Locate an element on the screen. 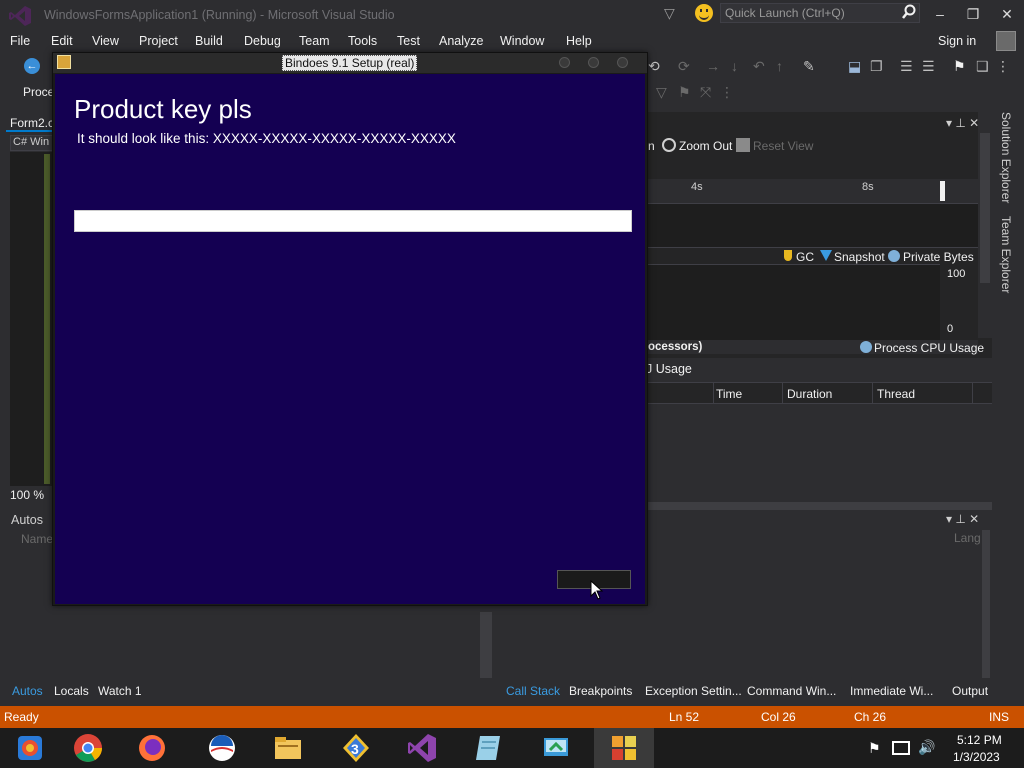 This screenshot has height=768, width=1024. legend-gc: GC is located at coordinates (805, 257).